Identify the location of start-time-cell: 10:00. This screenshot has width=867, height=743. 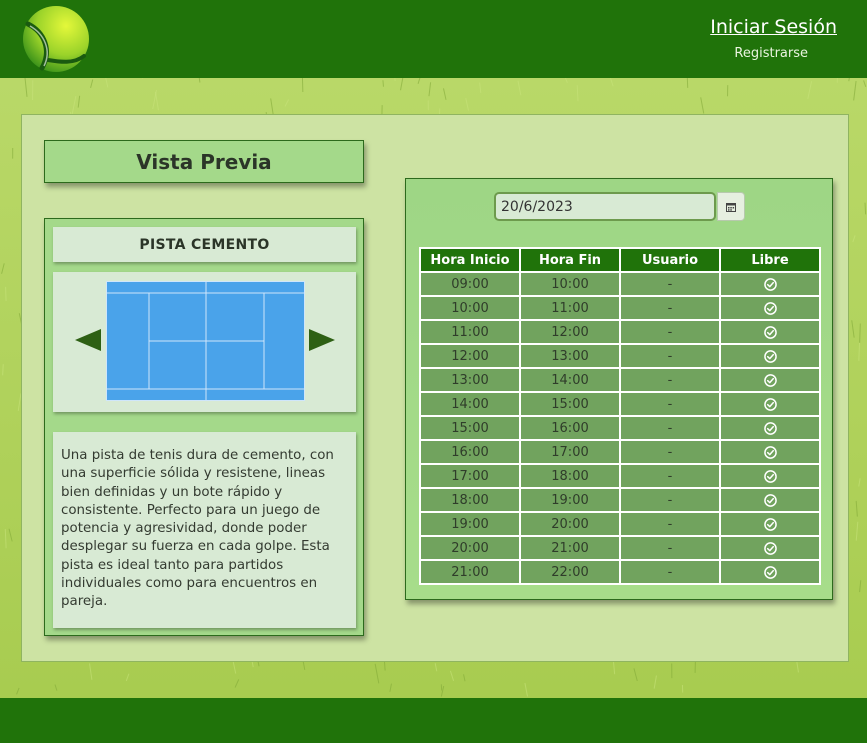
(470, 308).